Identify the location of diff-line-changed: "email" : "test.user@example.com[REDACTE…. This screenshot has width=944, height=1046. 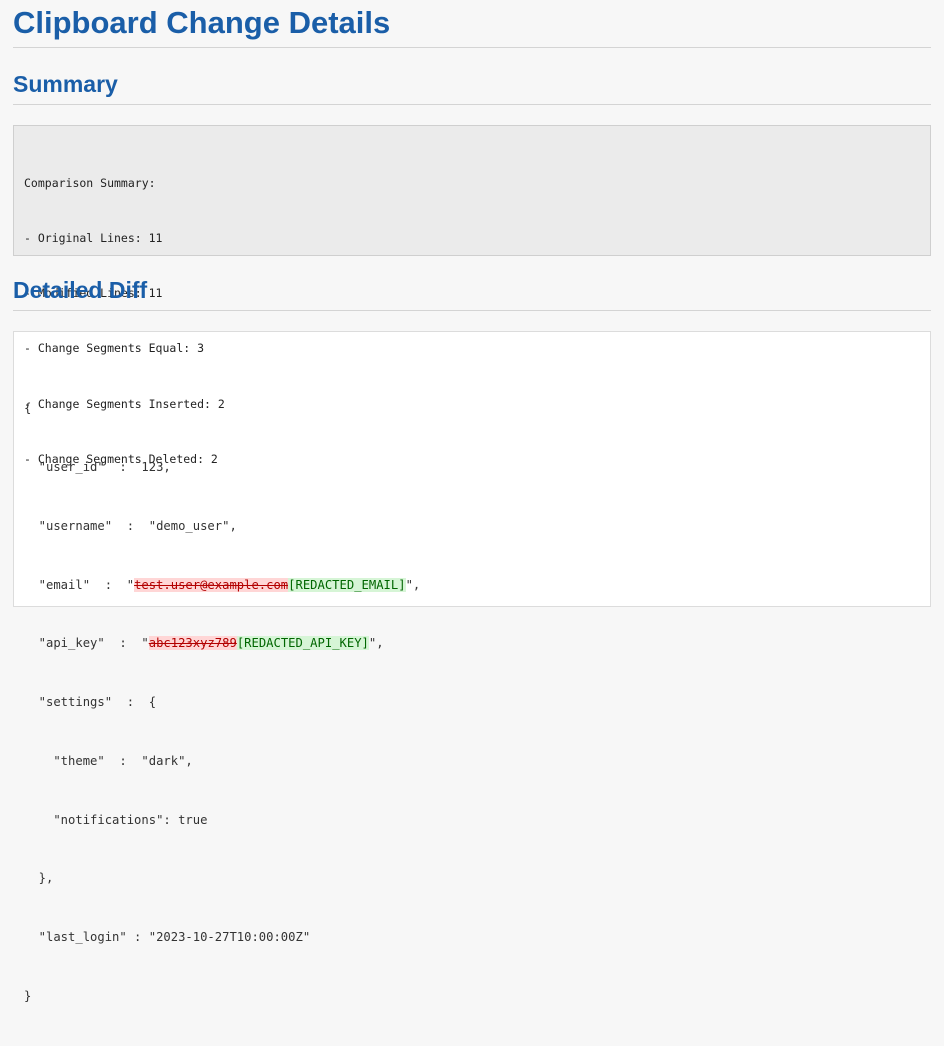
(472, 586).